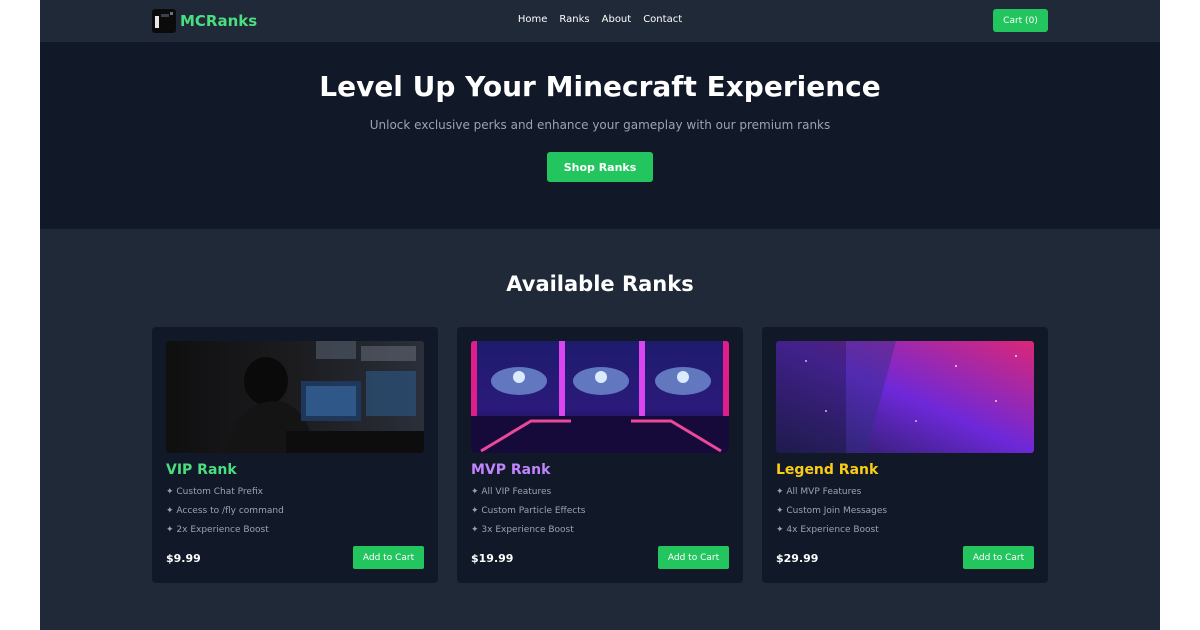 The width and height of the screenshot is (1200, 630). Describe the element at coordinates (295, 397) in the screenshot. I see `gamer-at-desk-photo` at that location.